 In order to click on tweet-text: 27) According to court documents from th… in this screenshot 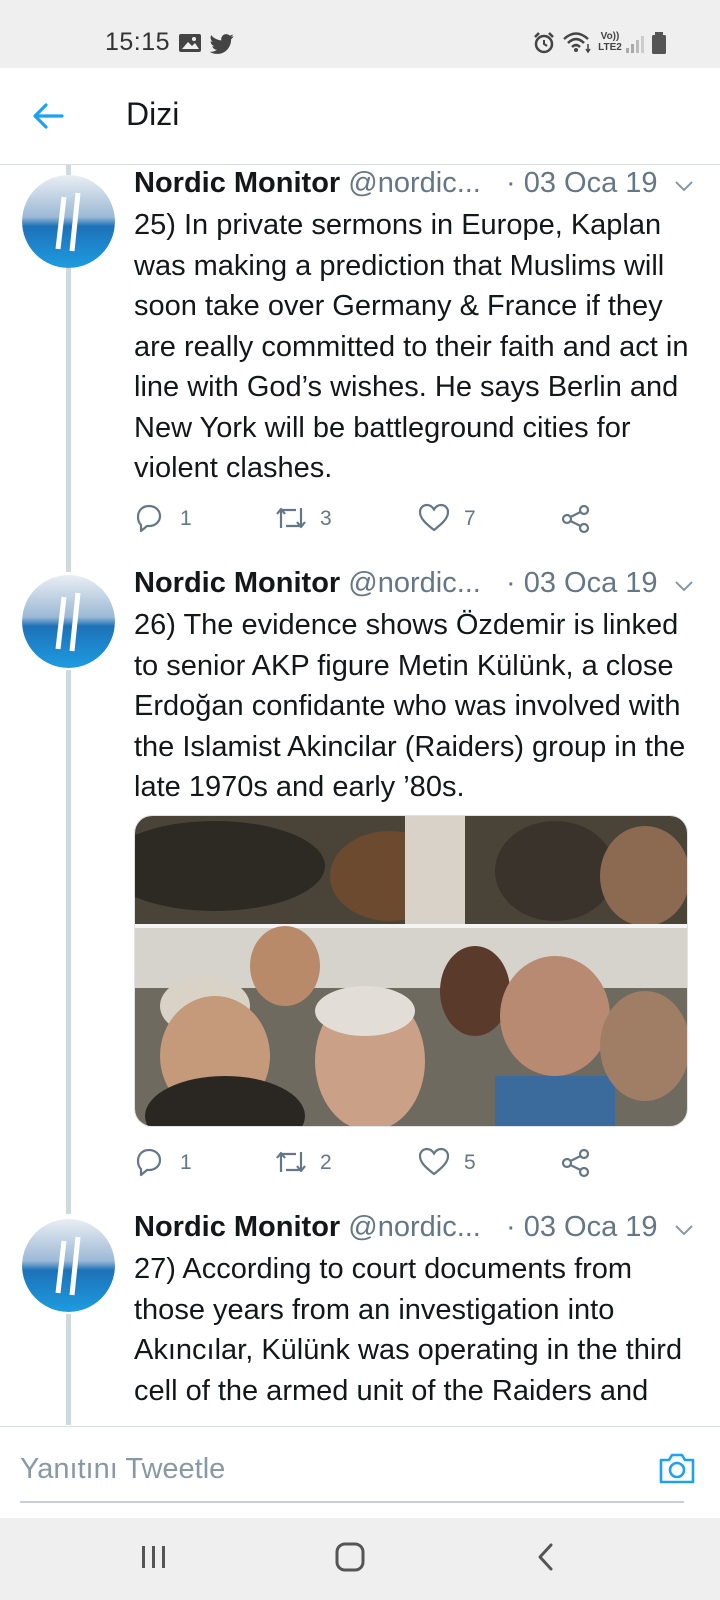, I will do `click(408, 1330)`.